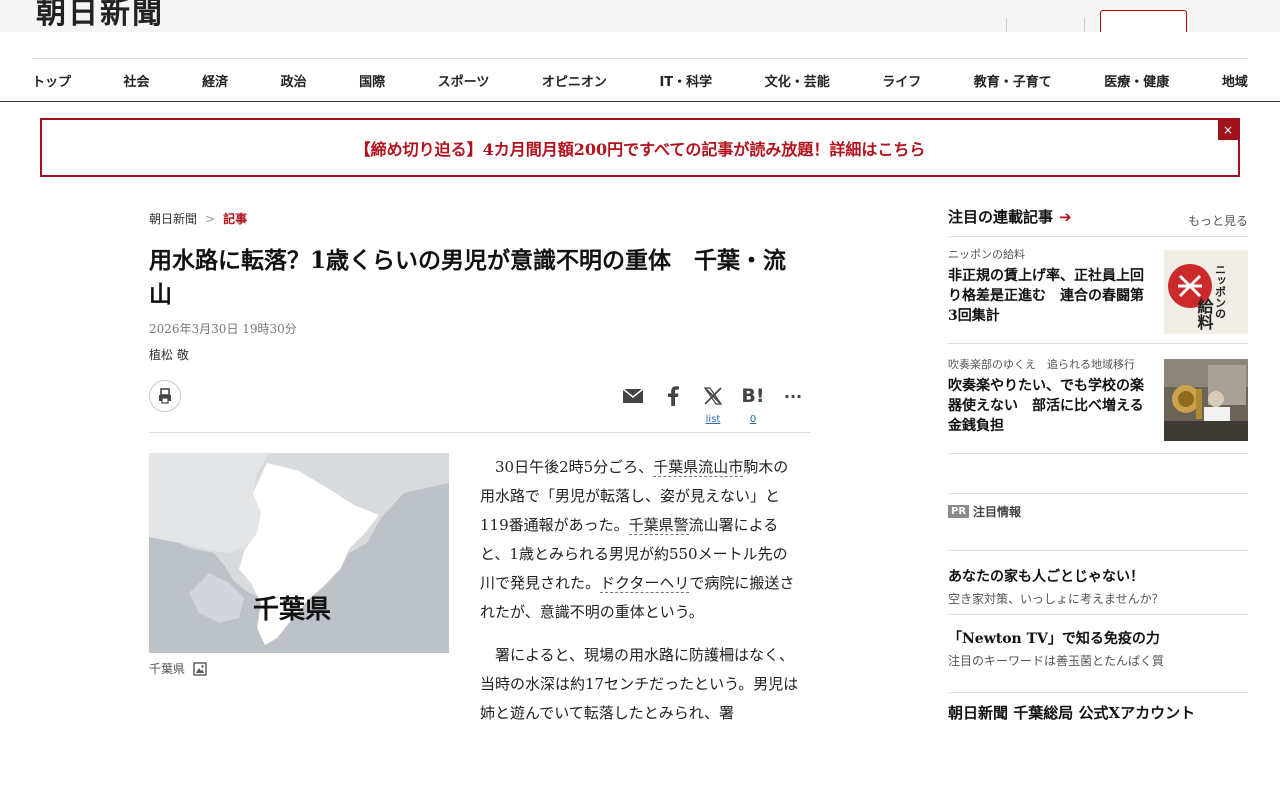 The height and width of the screenshot is (800, 1280). What do you see at coordinates (640, 16) in the screenshot?
I see `top-bar: 朝日新聞` at bounding box center [640, 16].